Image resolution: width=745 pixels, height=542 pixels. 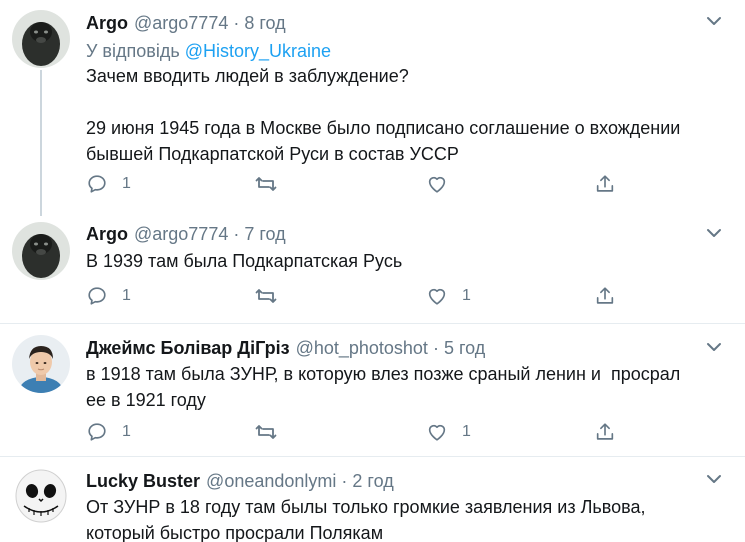 What do you see at coordinates (362, 348) in the screenshot?
I see `user-handle: @hot_photoshot` at bounding box center [362, 348].